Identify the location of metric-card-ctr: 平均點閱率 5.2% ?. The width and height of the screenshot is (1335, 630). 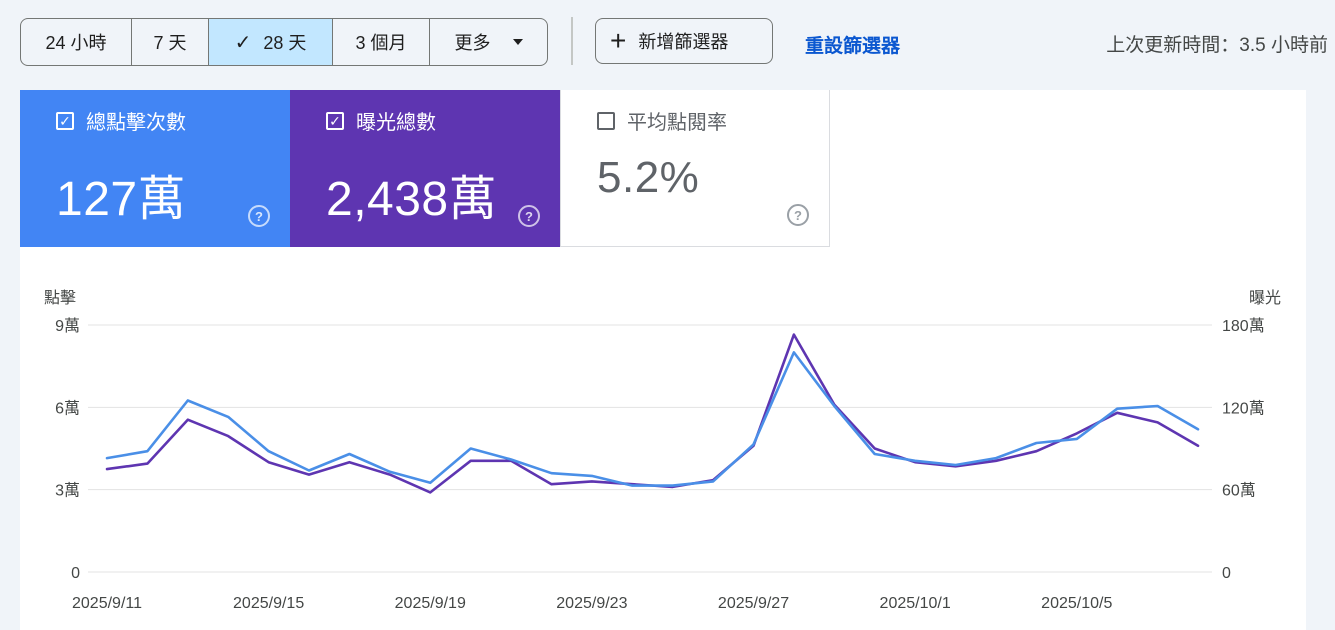
(695, 168).